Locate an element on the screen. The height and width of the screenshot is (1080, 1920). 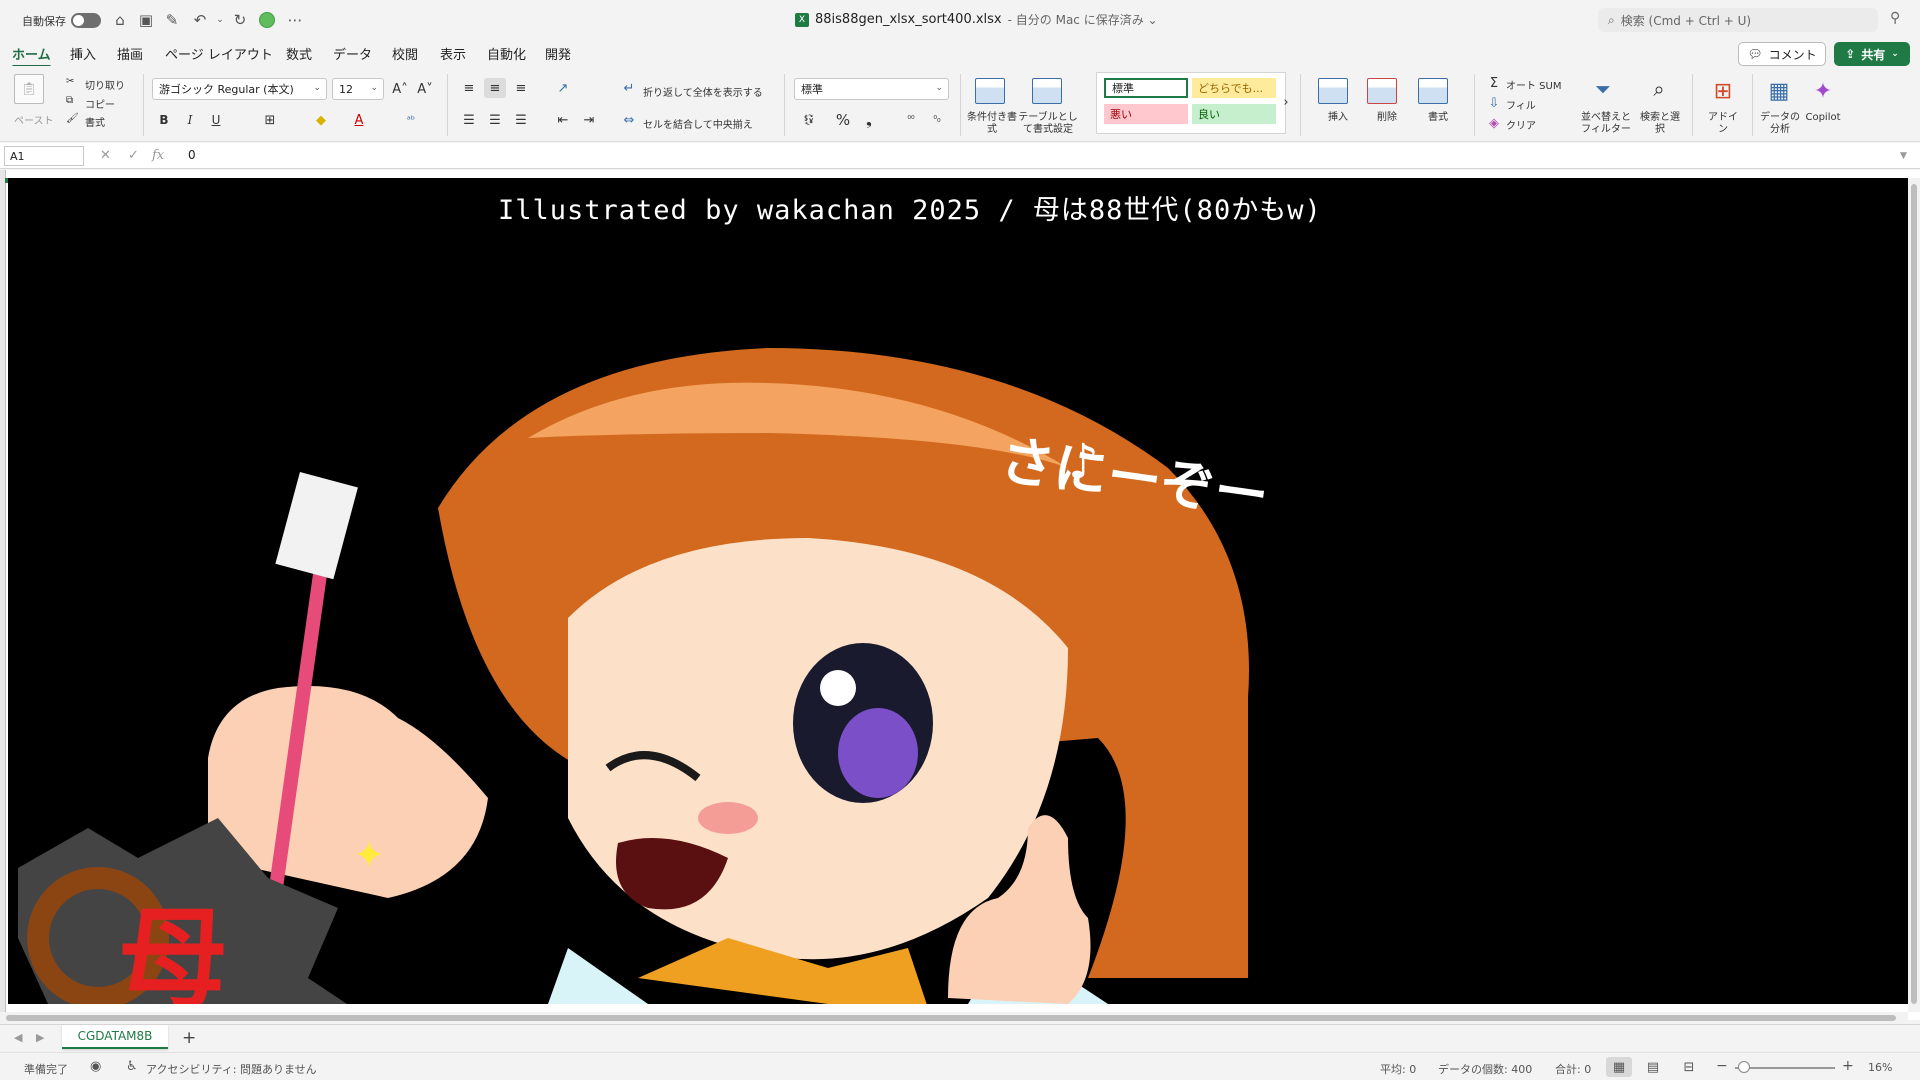
decrease-indent-icon: ⇤ is located at coordinates (563, 120).